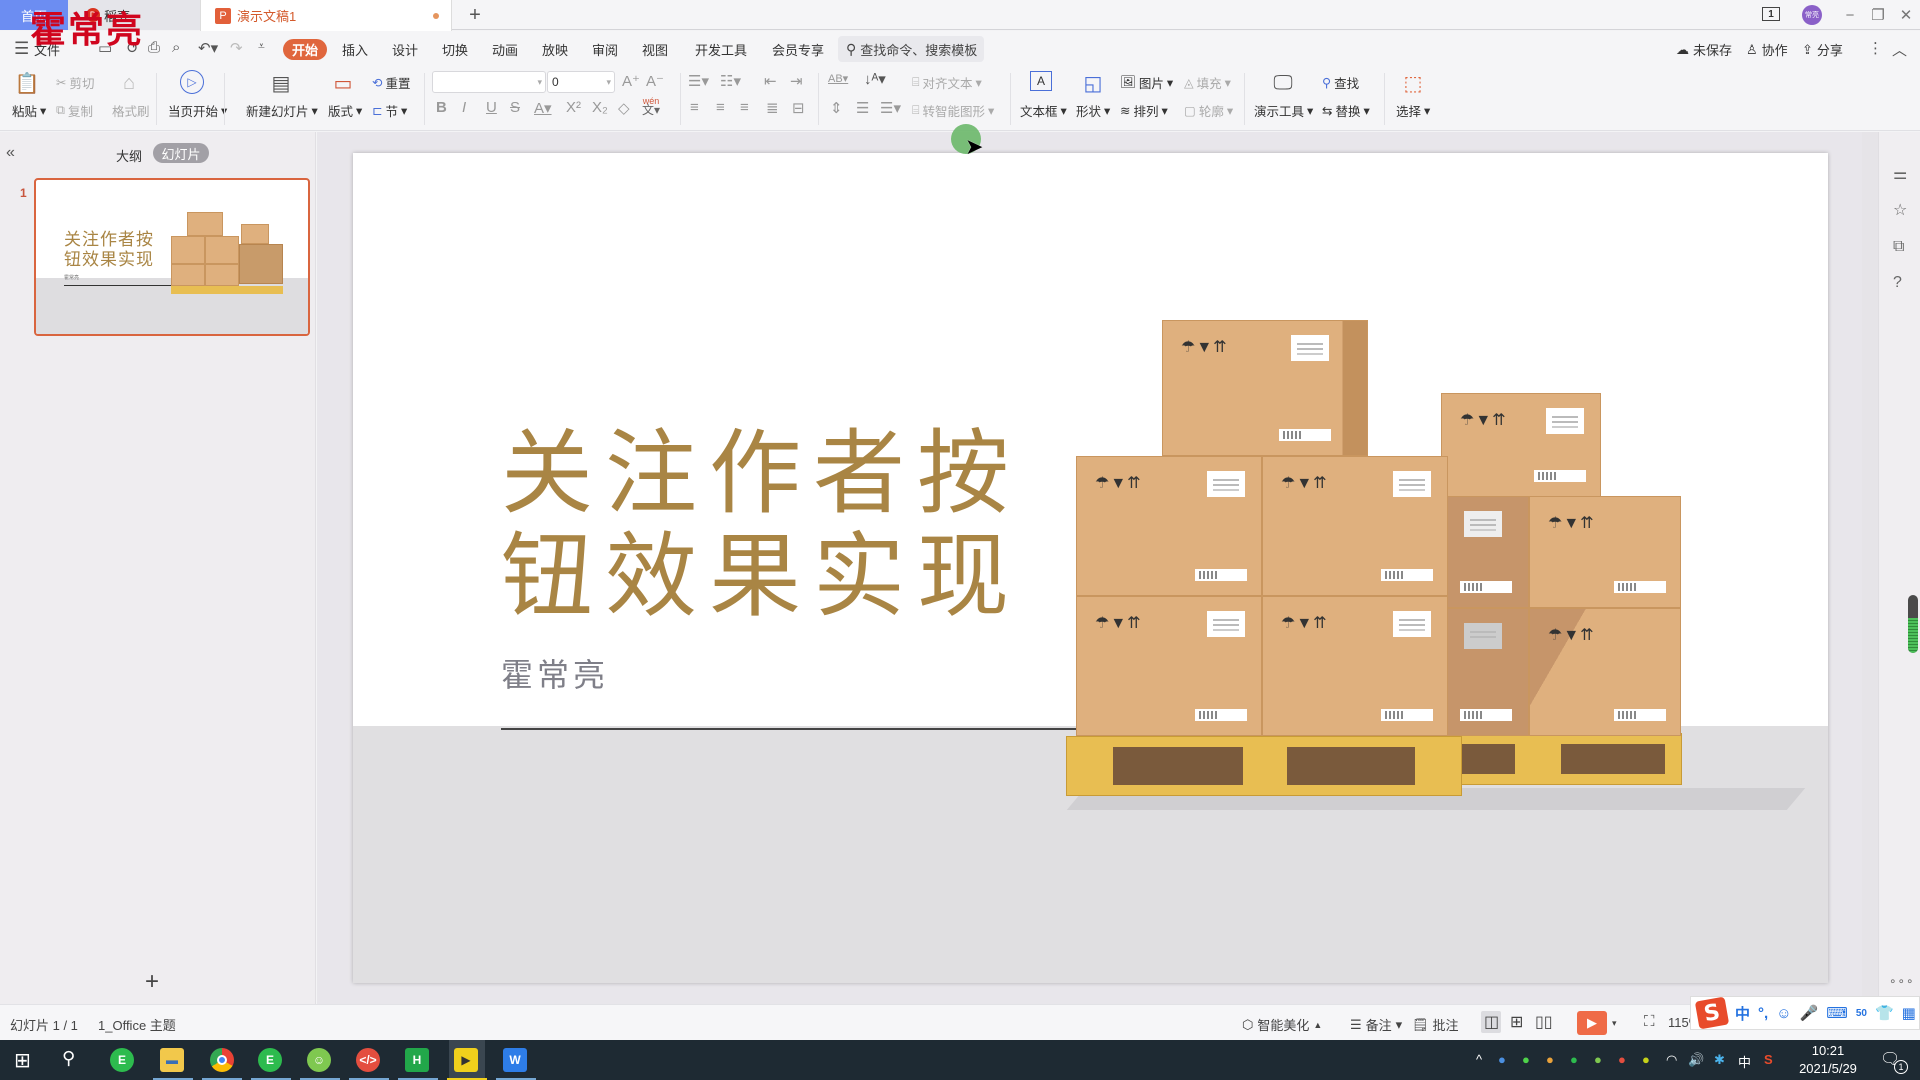  What do you see at coordinates (1649, 1021) in the screenshot?
I see `fit-to-window-icon: ⛶` at bounding box center [1649, 1021].